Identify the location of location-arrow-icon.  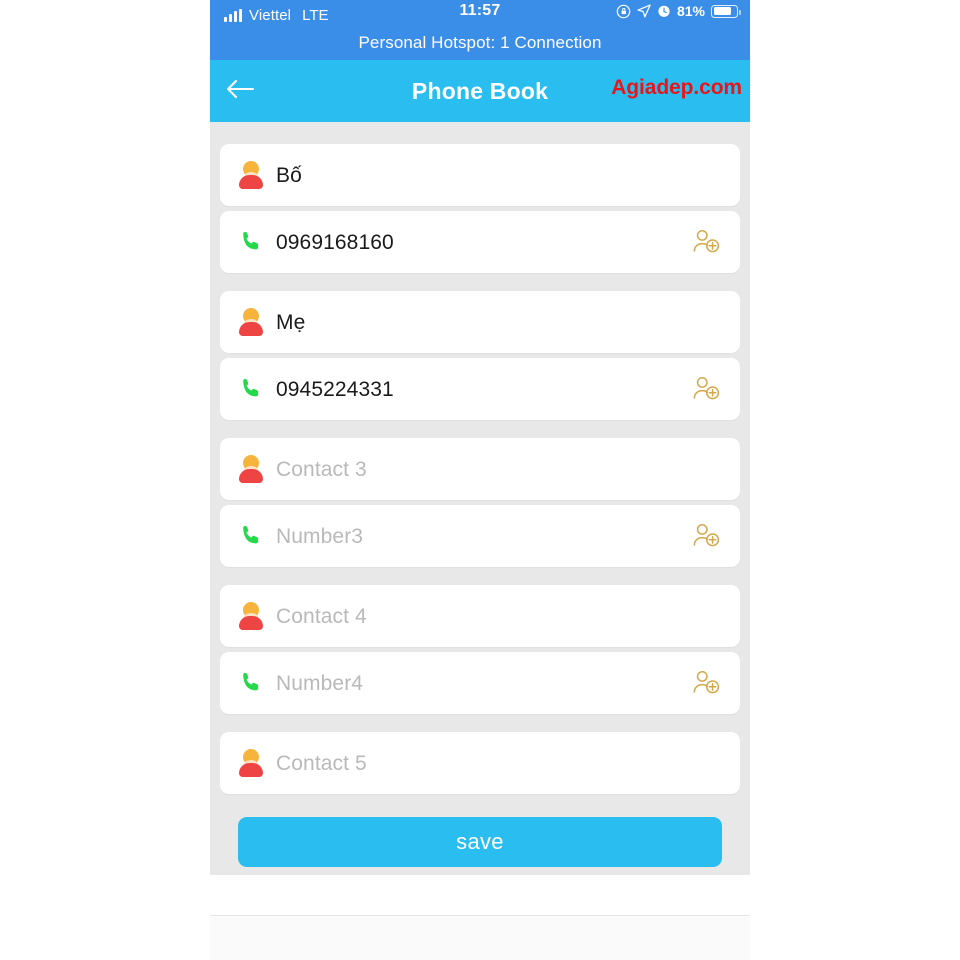
(644, 11).